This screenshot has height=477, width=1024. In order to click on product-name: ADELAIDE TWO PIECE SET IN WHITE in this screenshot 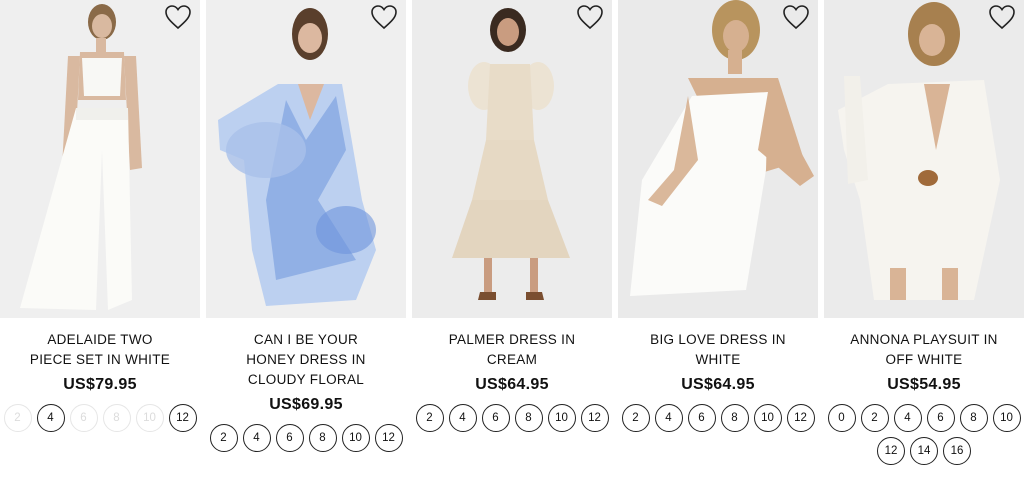, I will do `click(100, 350)`.